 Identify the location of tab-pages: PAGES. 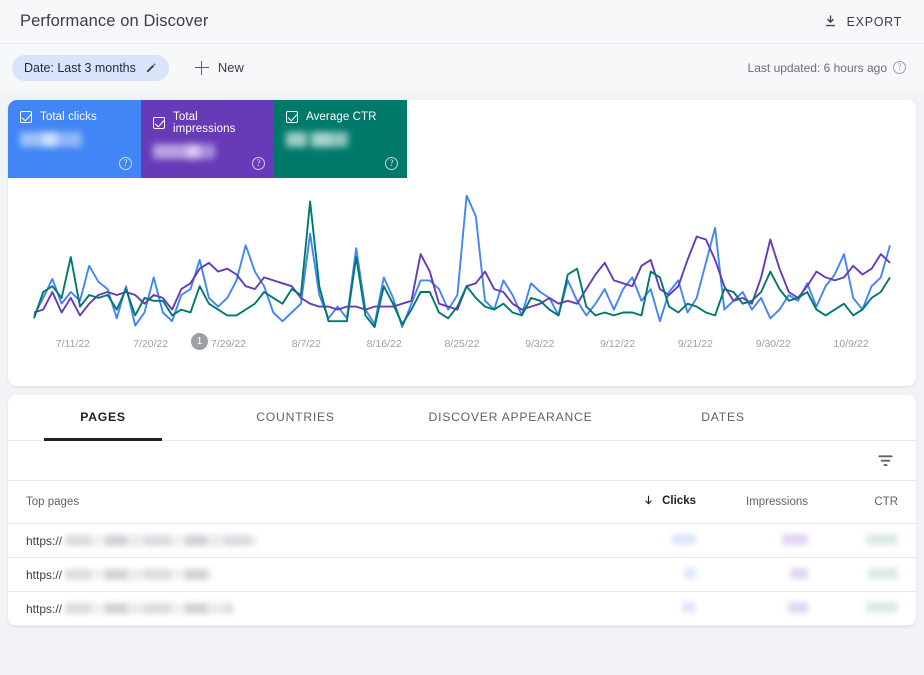
(103, 418).